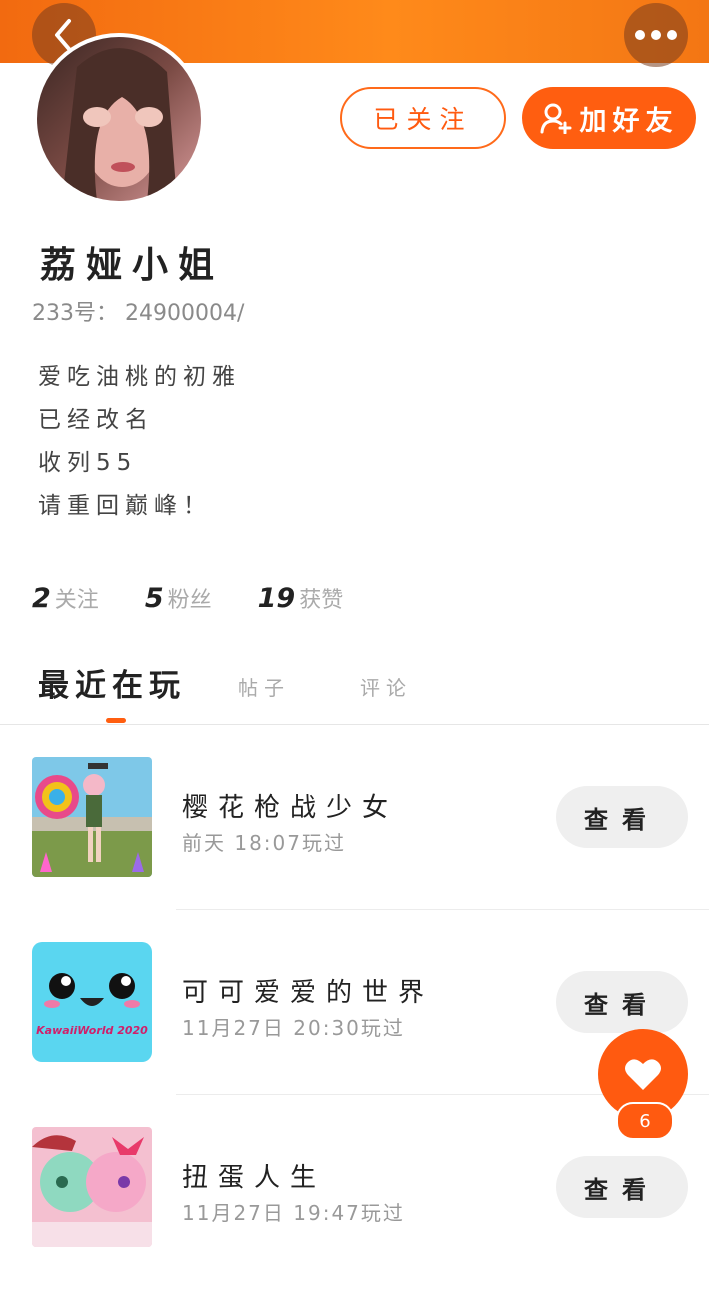 This screenshot has width=709, height=1312. What do you see at coordinates (125, 506) in the screenshot?
I see `bio-line: 请重回巅峰！` at bounding box center [125, 506].